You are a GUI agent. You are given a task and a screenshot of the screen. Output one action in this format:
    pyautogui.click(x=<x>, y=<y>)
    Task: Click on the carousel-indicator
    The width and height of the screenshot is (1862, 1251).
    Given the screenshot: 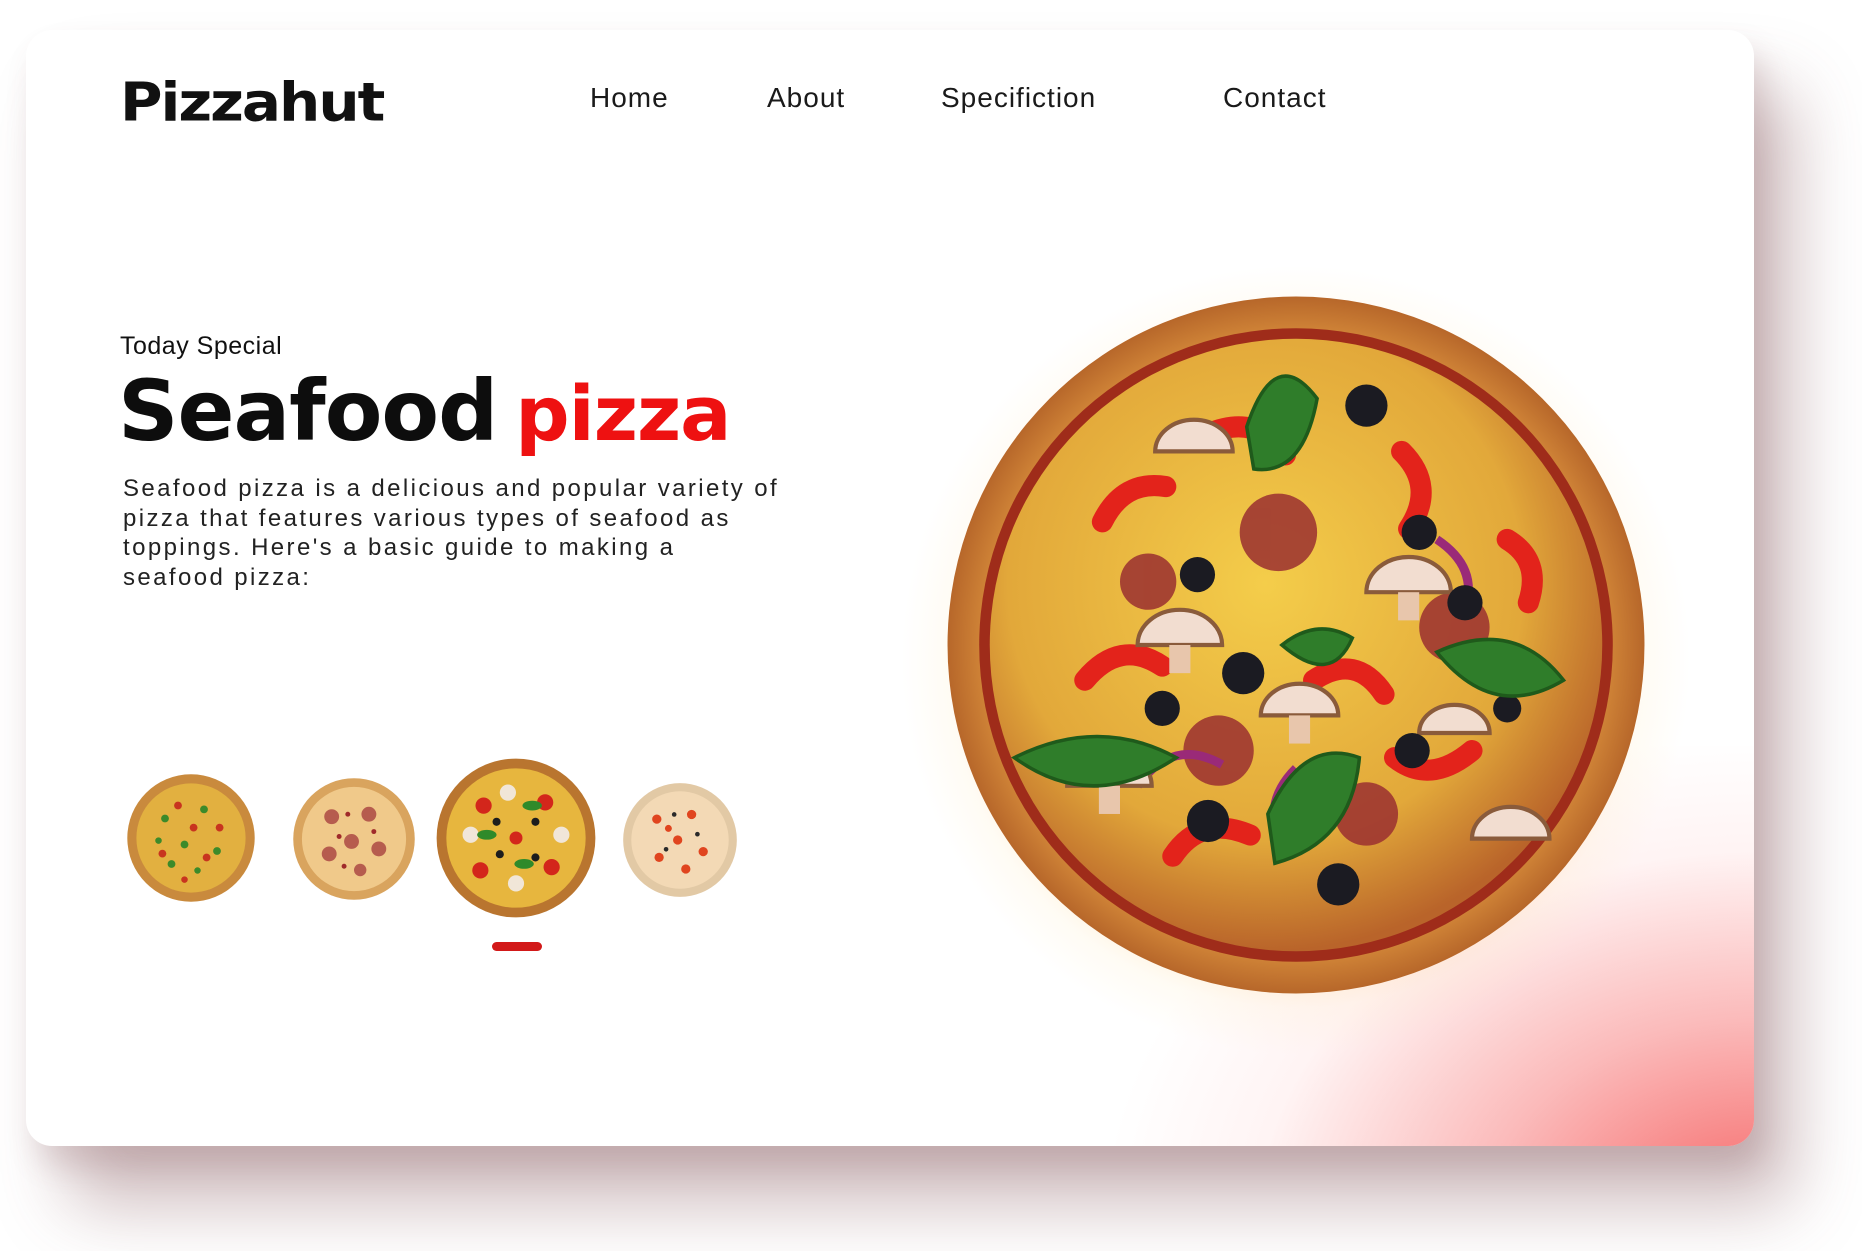 What is the action you would take?
    pyautogui.click(x=517, y=946)
    